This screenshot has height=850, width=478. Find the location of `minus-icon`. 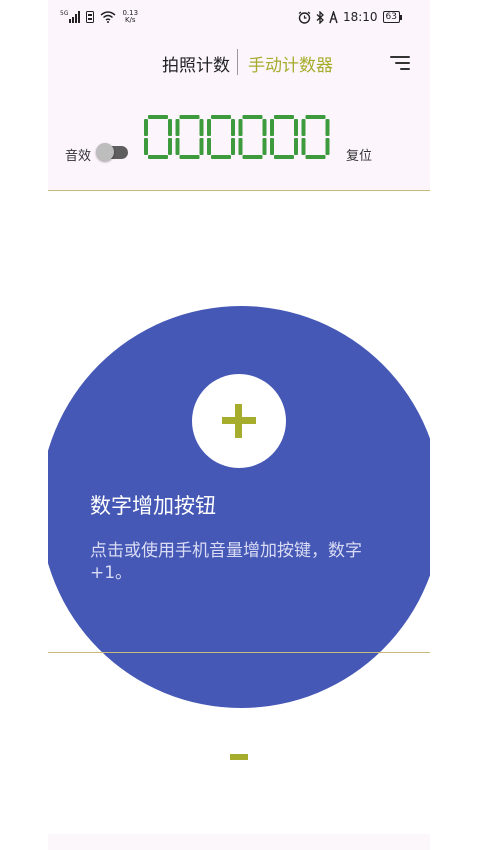

minus-icon is located at coordinates (239, 757).